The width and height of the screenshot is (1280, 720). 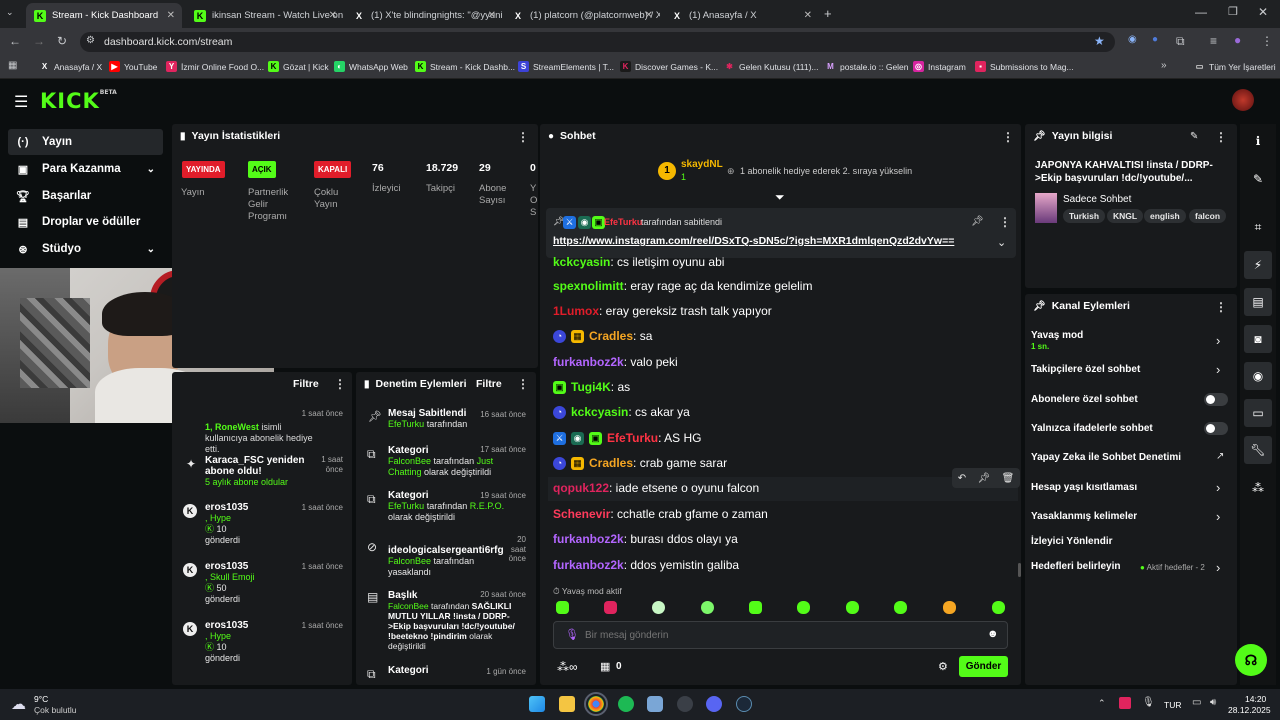 I want to click on chat-username: Tugi4K, so click(x=591, y=387).